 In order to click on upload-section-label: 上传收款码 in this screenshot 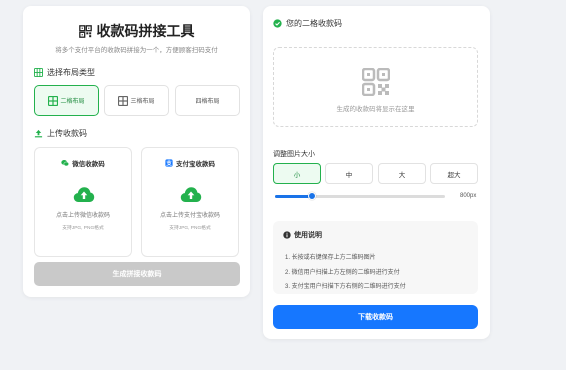, I will do `click(60, 133)`.